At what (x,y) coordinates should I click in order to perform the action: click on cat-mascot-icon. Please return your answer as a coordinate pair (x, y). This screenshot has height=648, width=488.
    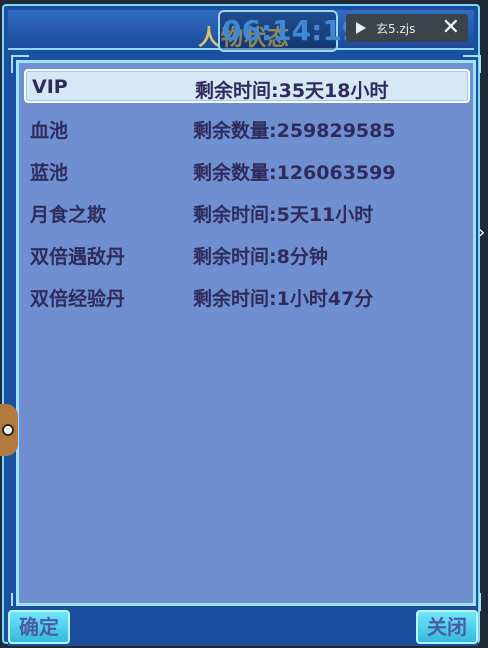
    Looking at the image, I should click on (9, 430).